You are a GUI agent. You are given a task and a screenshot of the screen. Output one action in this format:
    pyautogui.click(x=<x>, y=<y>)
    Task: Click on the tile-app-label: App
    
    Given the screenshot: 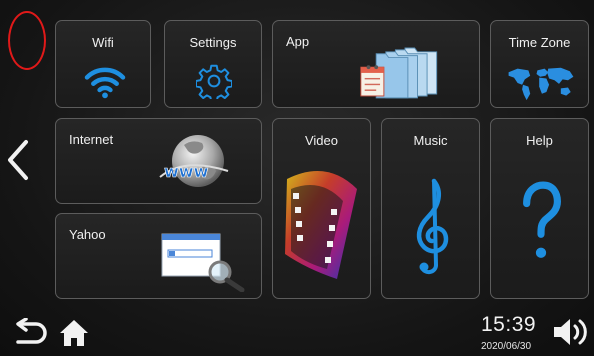 What is the action you would take?
    pyautogui.click(x=298, y=41)
    